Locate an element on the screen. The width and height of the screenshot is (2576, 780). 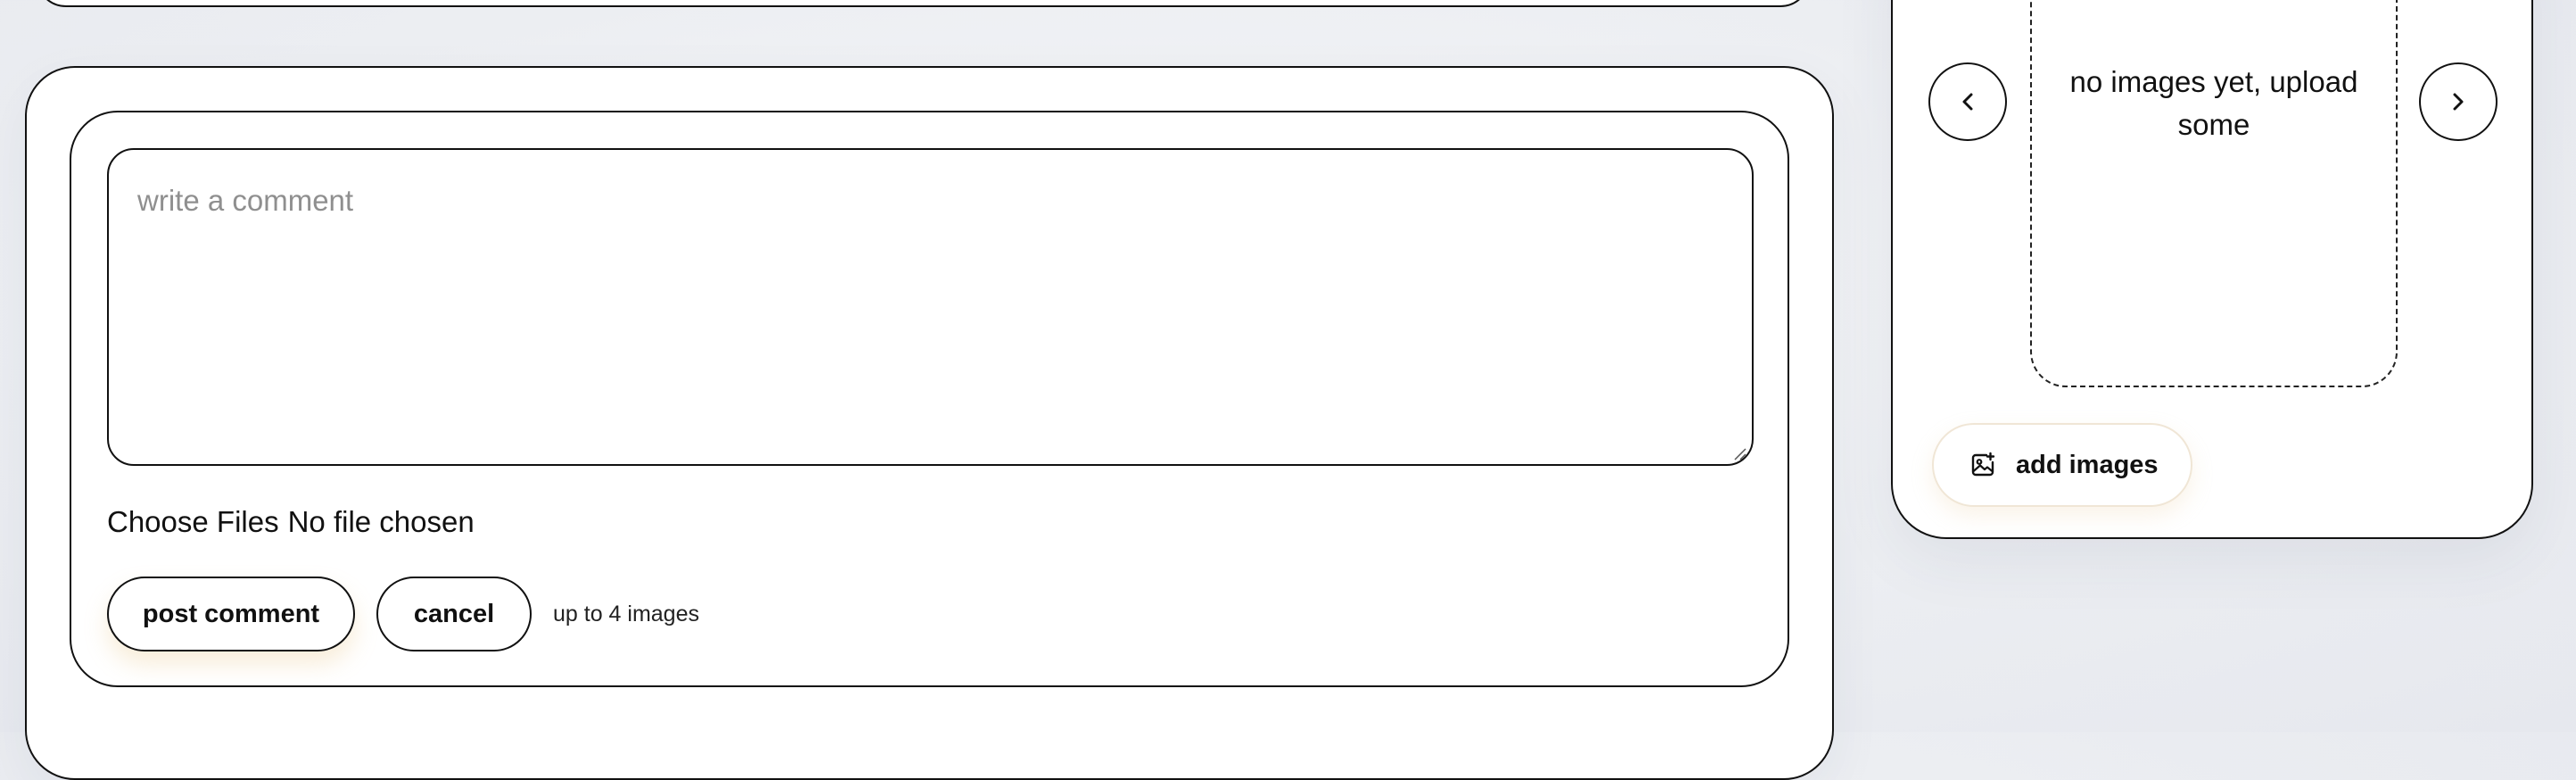
next-image-button is located at coordinates (2458, 101).